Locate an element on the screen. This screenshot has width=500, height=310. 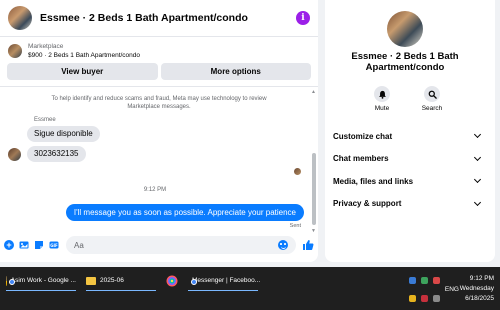
svg-text: GIF is located at coordinates (54, 245).